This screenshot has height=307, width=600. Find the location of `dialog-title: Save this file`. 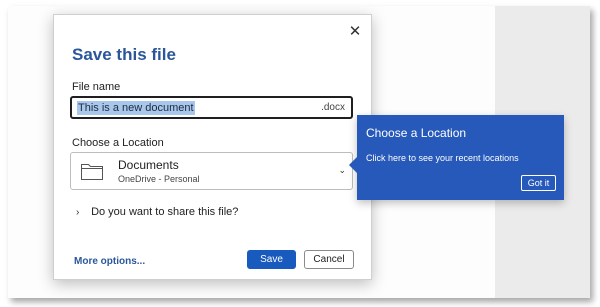

dialog-title: Save this file is located at coordinates (124, 54).